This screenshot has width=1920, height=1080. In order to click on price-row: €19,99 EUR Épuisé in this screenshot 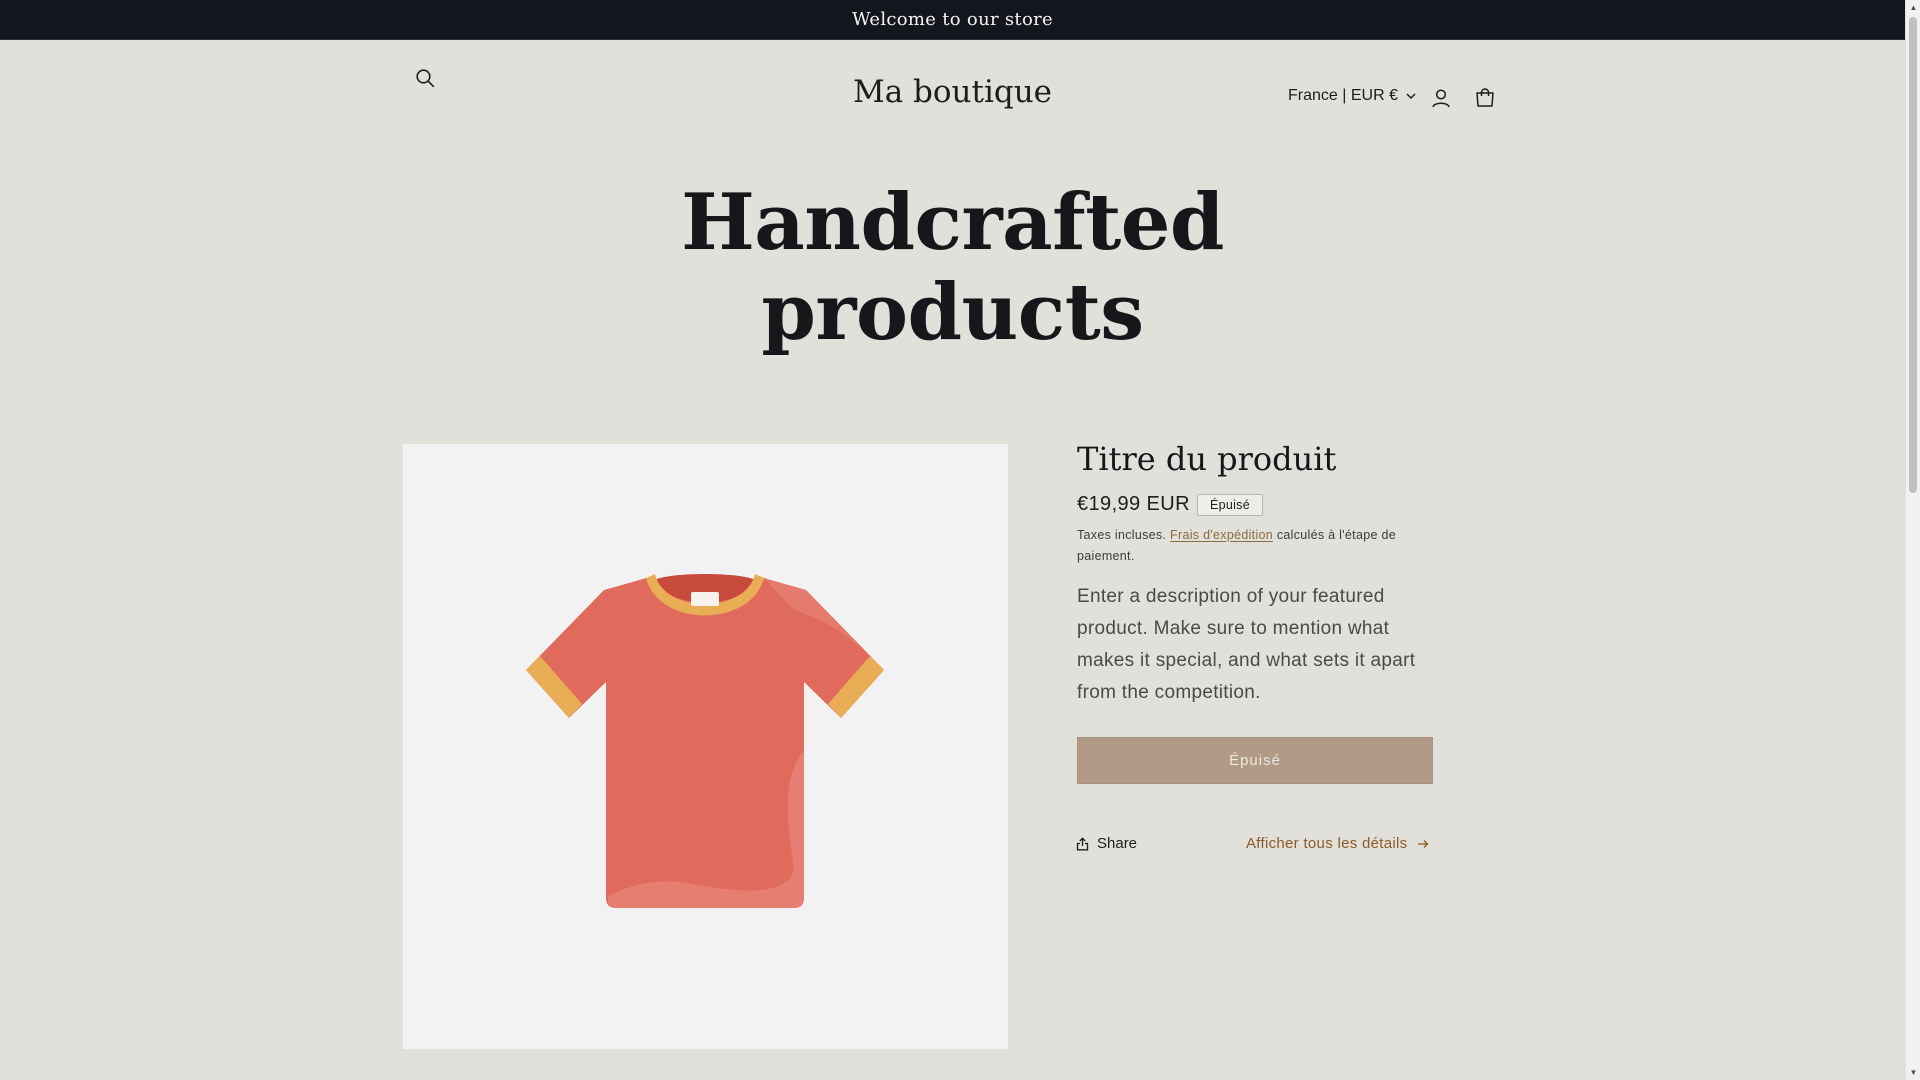, I will do `click(1170, 504)`.